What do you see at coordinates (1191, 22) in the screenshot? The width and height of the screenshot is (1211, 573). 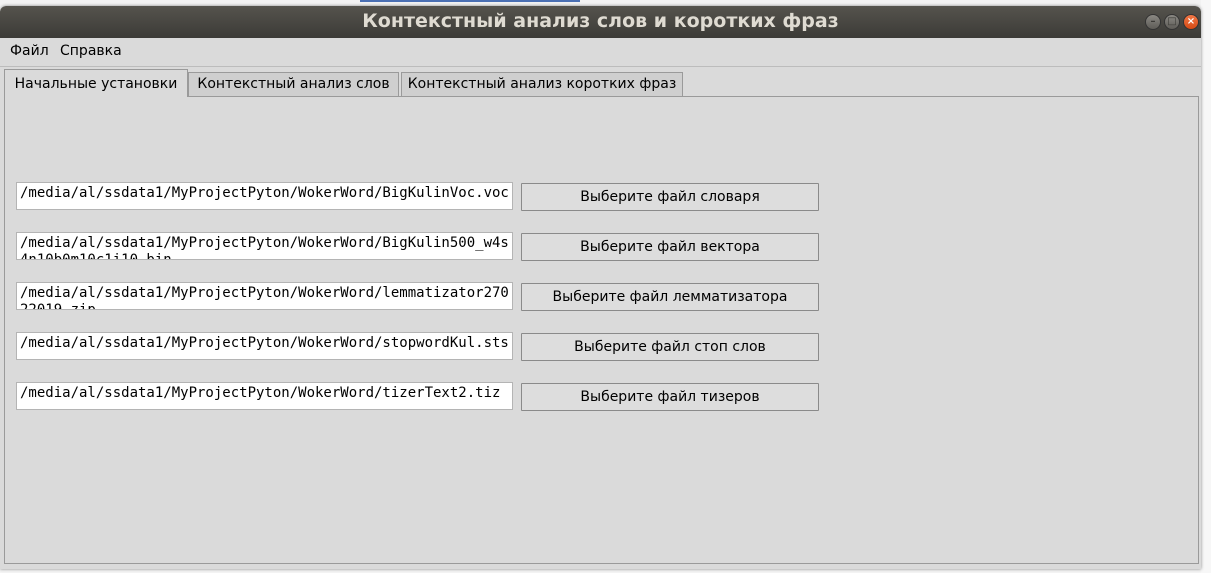 I see `close-icon: ×` at bounding box center [1191, 22].